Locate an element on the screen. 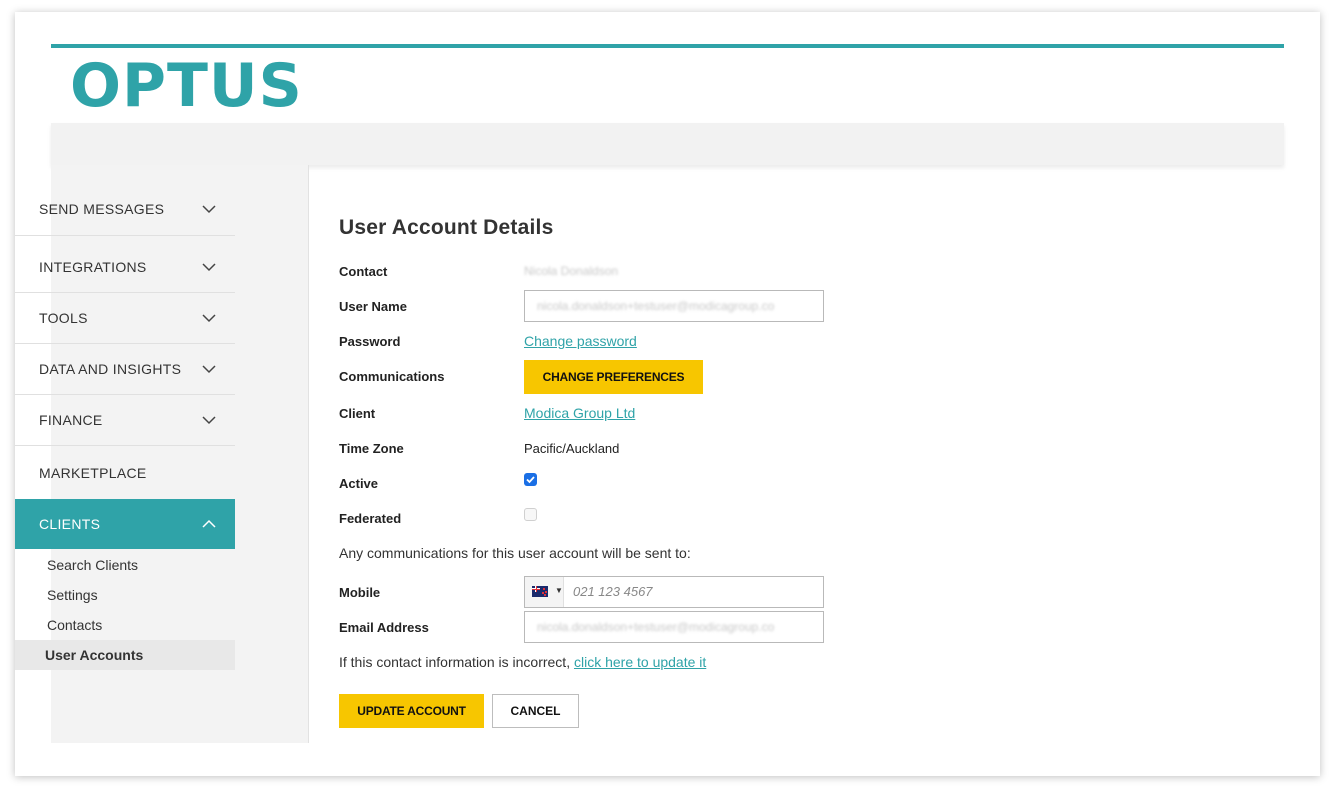  sidebar-item-finance: FINANCE is located at coordinates (125, 420).